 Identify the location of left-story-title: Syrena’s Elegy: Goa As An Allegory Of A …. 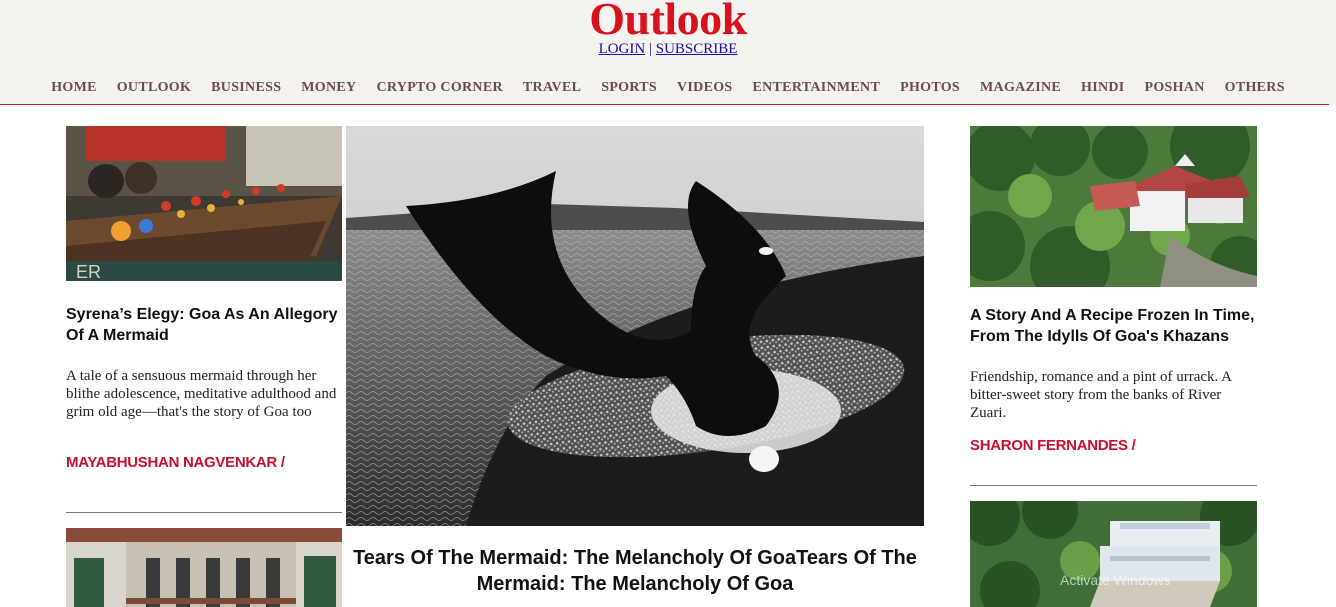
(204, 325).